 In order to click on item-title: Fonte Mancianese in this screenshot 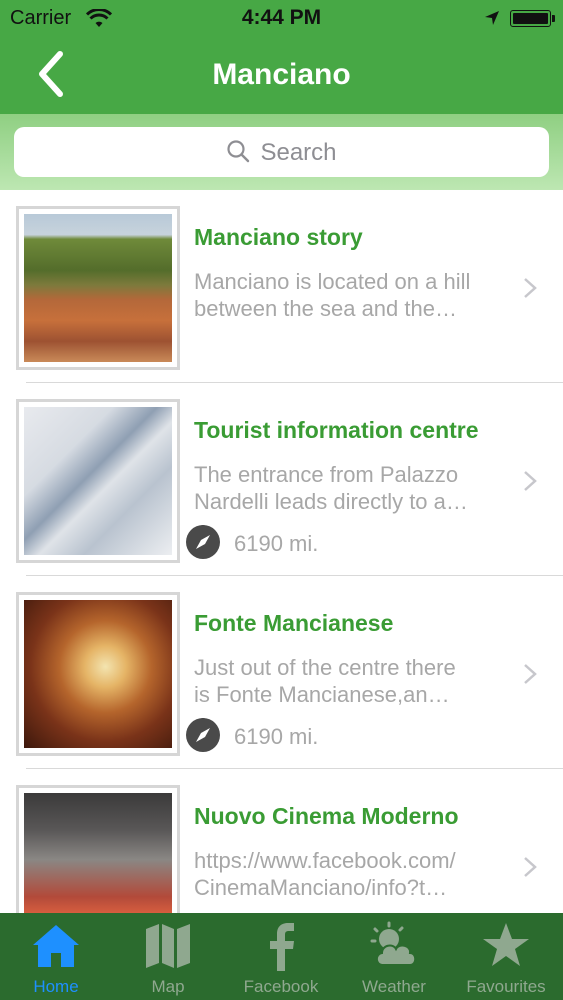, I will do `click(294, 623)`.